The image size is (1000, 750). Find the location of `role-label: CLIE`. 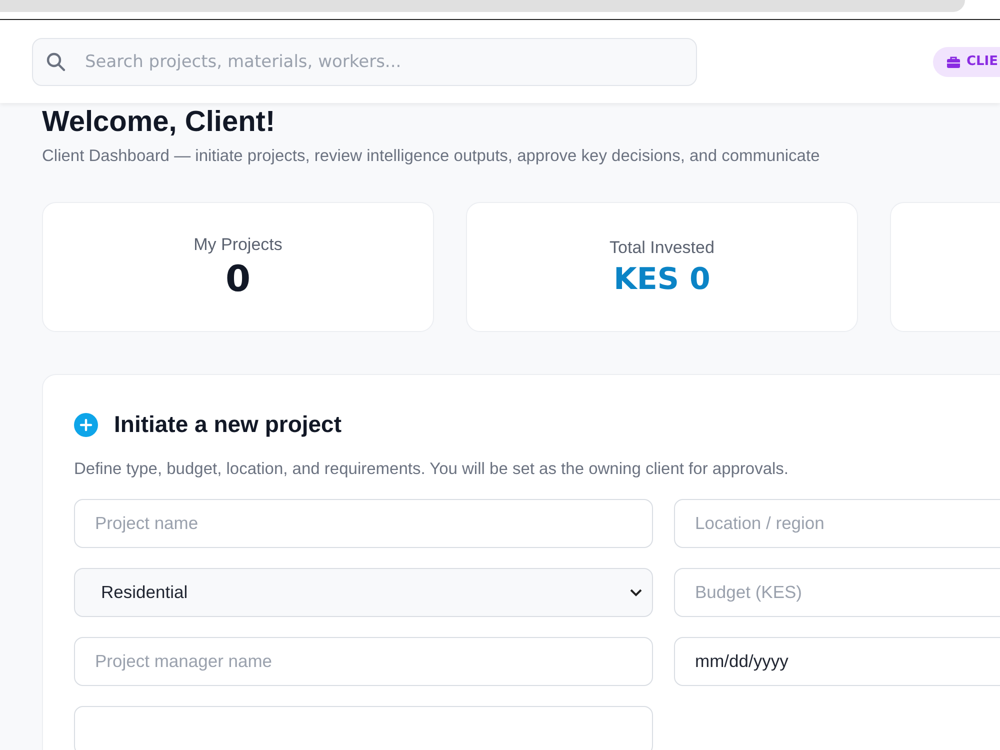

role-label: CLIE is located at coordinates (982, 61).